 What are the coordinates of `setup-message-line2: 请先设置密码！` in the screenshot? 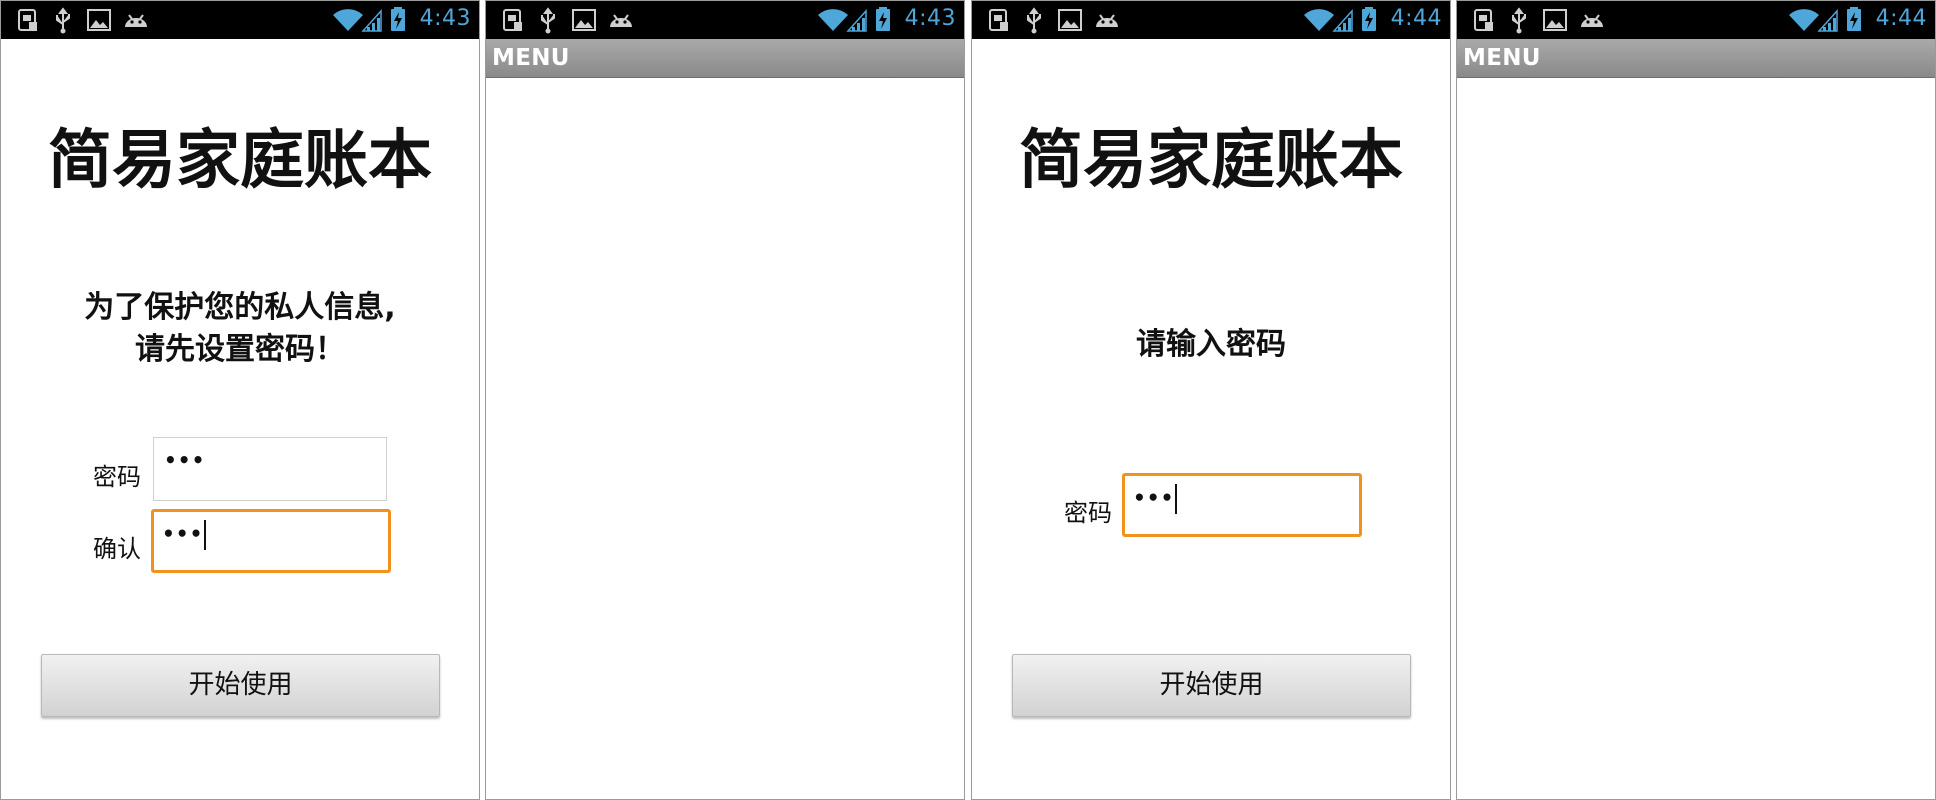 It's located at (240, 349).